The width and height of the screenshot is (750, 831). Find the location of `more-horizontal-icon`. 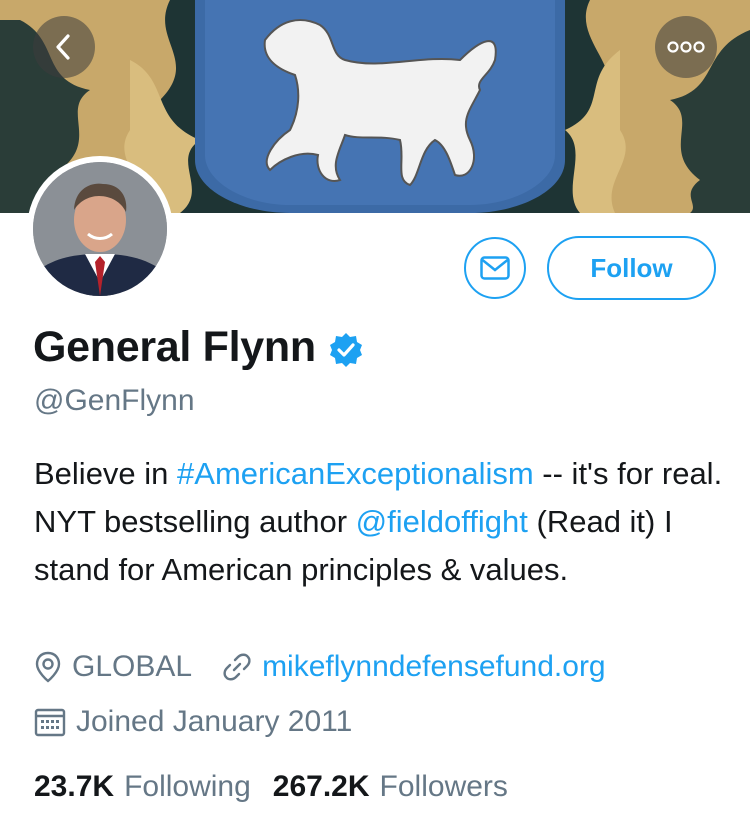

more-horizontal-icon is located at coordinates (686, 47).